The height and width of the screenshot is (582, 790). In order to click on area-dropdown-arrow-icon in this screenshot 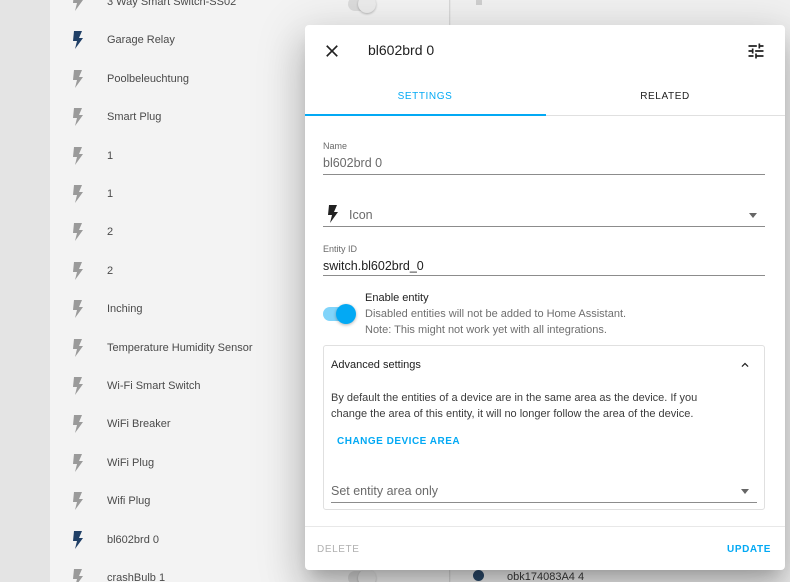, I will do `click(745, 491)`.